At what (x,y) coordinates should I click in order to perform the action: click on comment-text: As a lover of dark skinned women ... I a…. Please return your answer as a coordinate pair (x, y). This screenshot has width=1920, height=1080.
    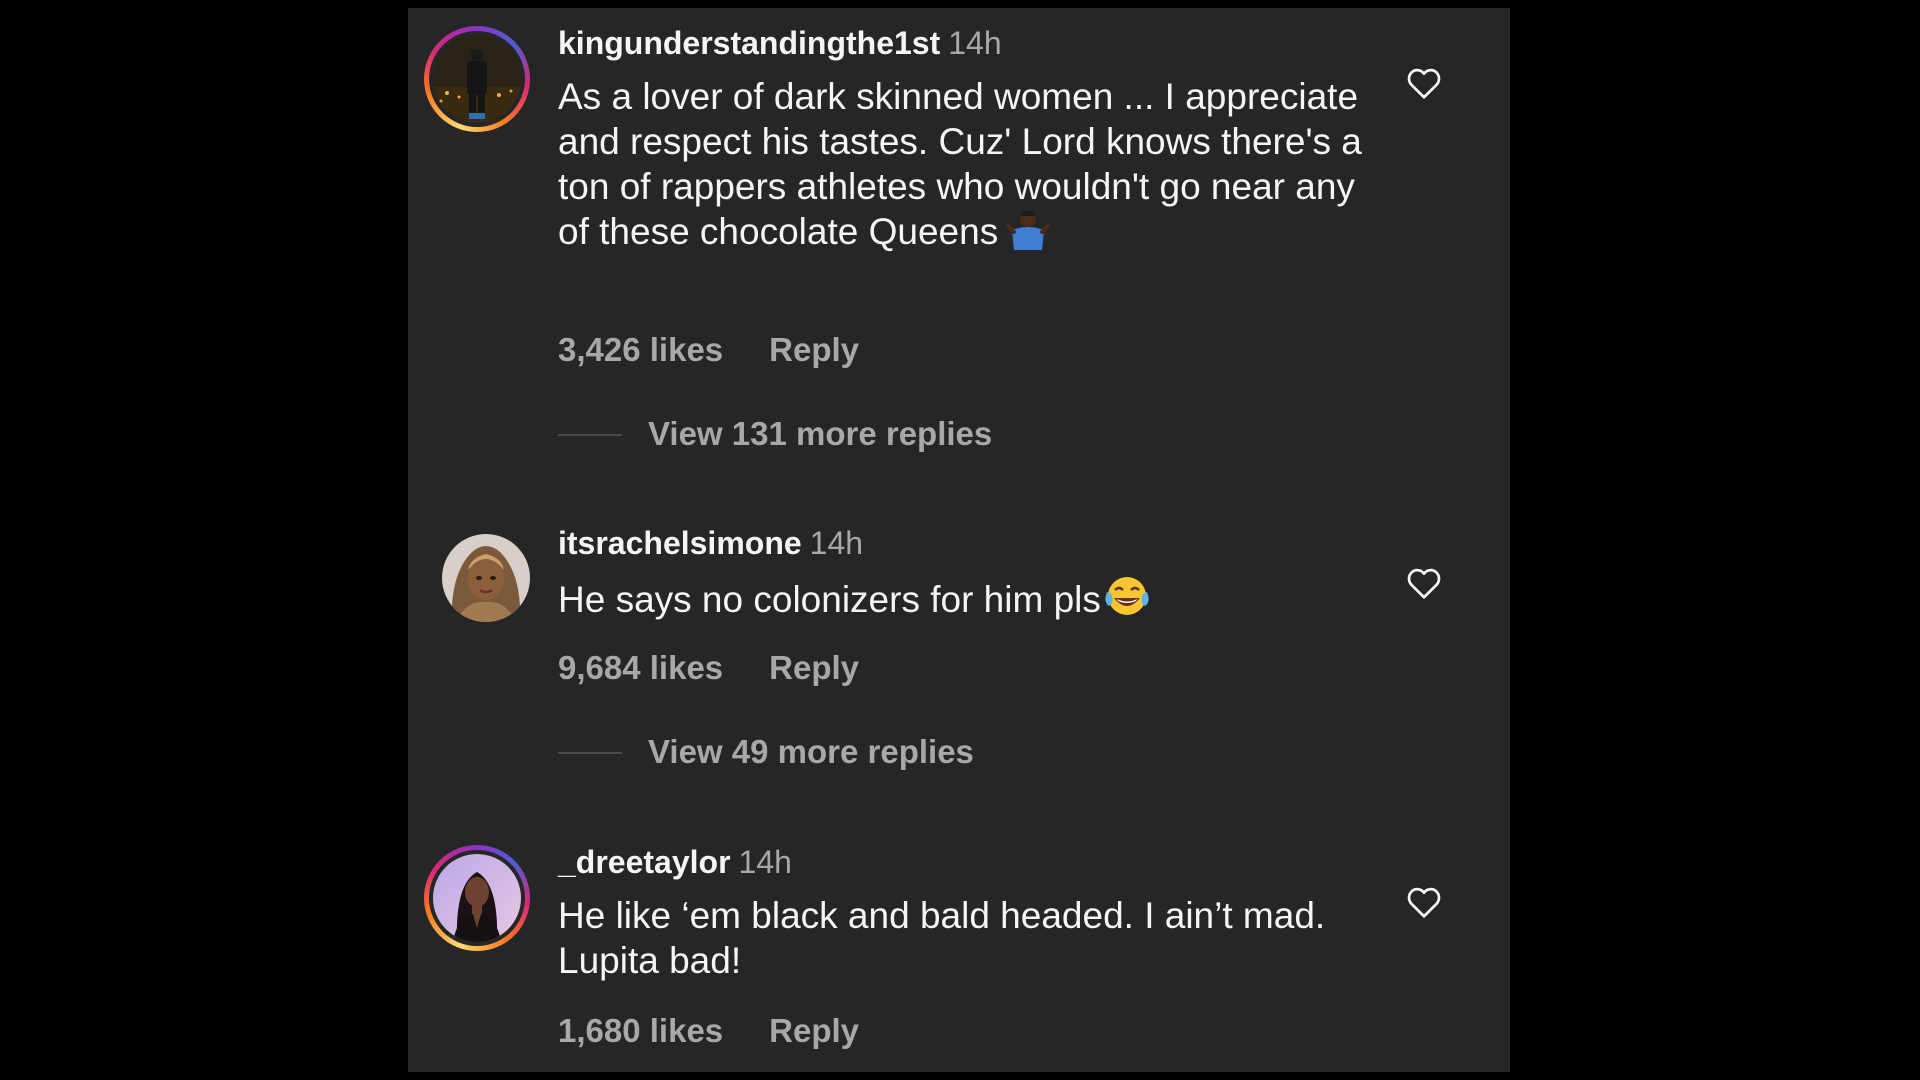
    Looking at the image, I should click on (963, 167).